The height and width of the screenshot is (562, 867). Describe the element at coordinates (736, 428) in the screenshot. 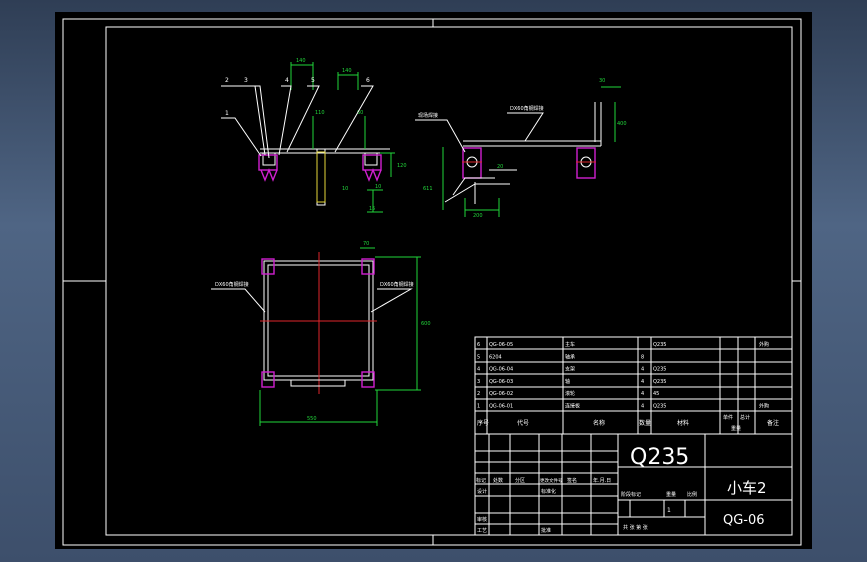

I see `bom-header-weight: 重量` at that location.